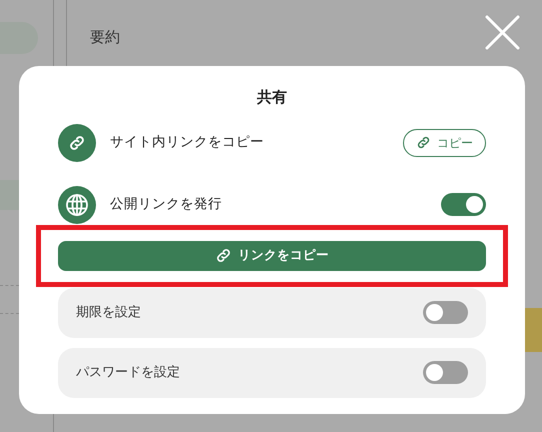 The width and height of the screenshot is (542, 432). I want to click on dialog-title: 共有, so click(272, 97).